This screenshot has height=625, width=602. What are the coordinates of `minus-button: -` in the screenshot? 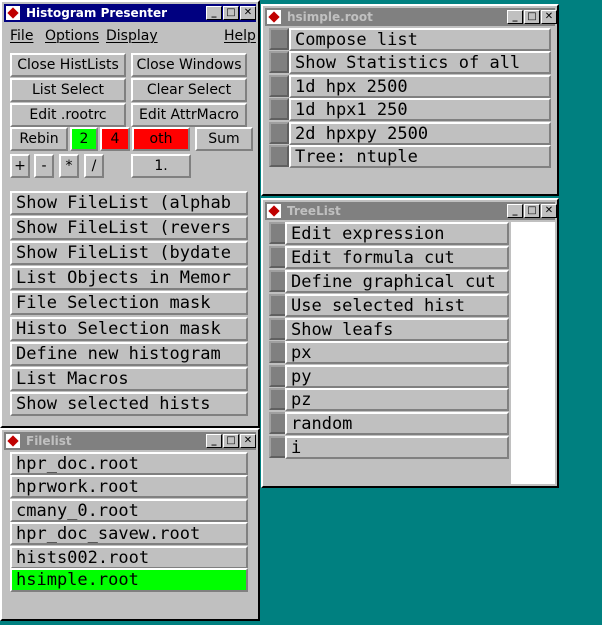 It's located at (44, 166).